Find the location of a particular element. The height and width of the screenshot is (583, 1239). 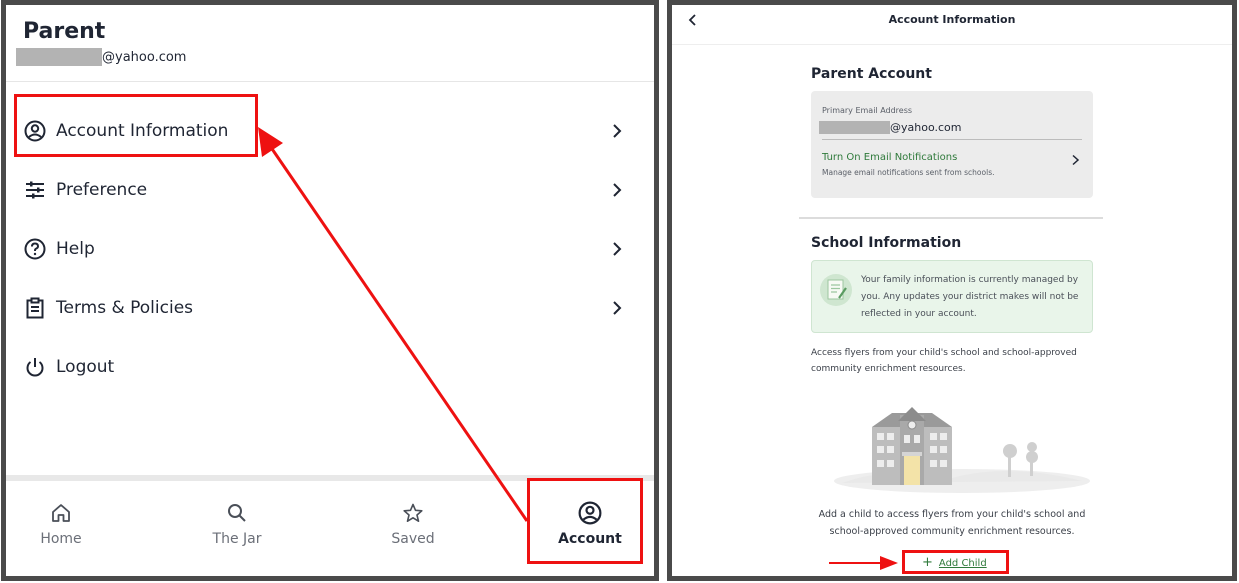

profile-email: @yahoo.com is located at coordinates (101, 57).